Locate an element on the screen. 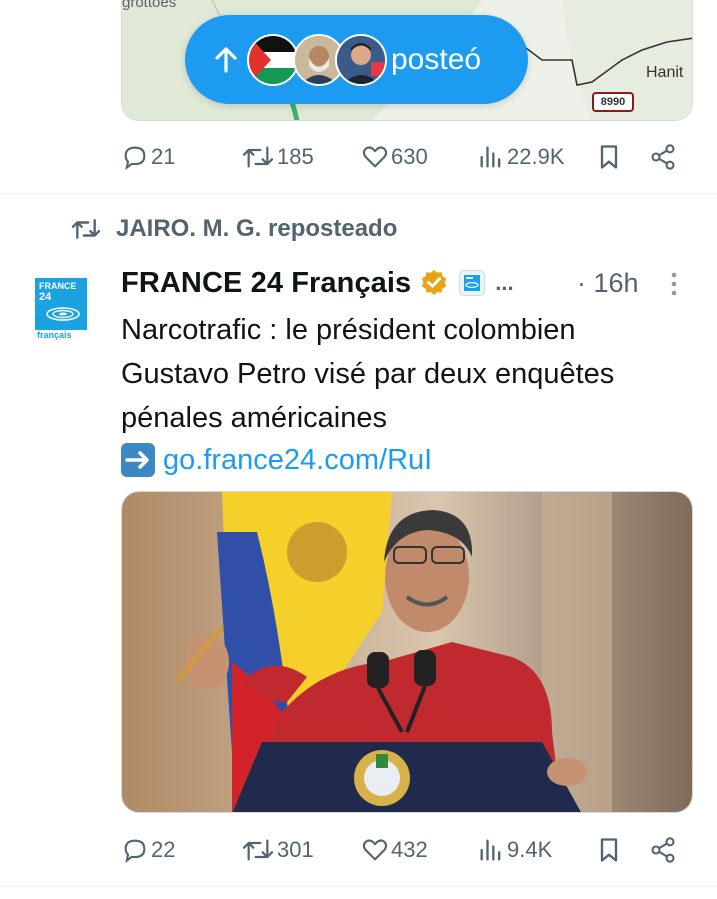 The image size is (717, 899). right-arrow-emoji-icon is located at coordinates (138, 460).